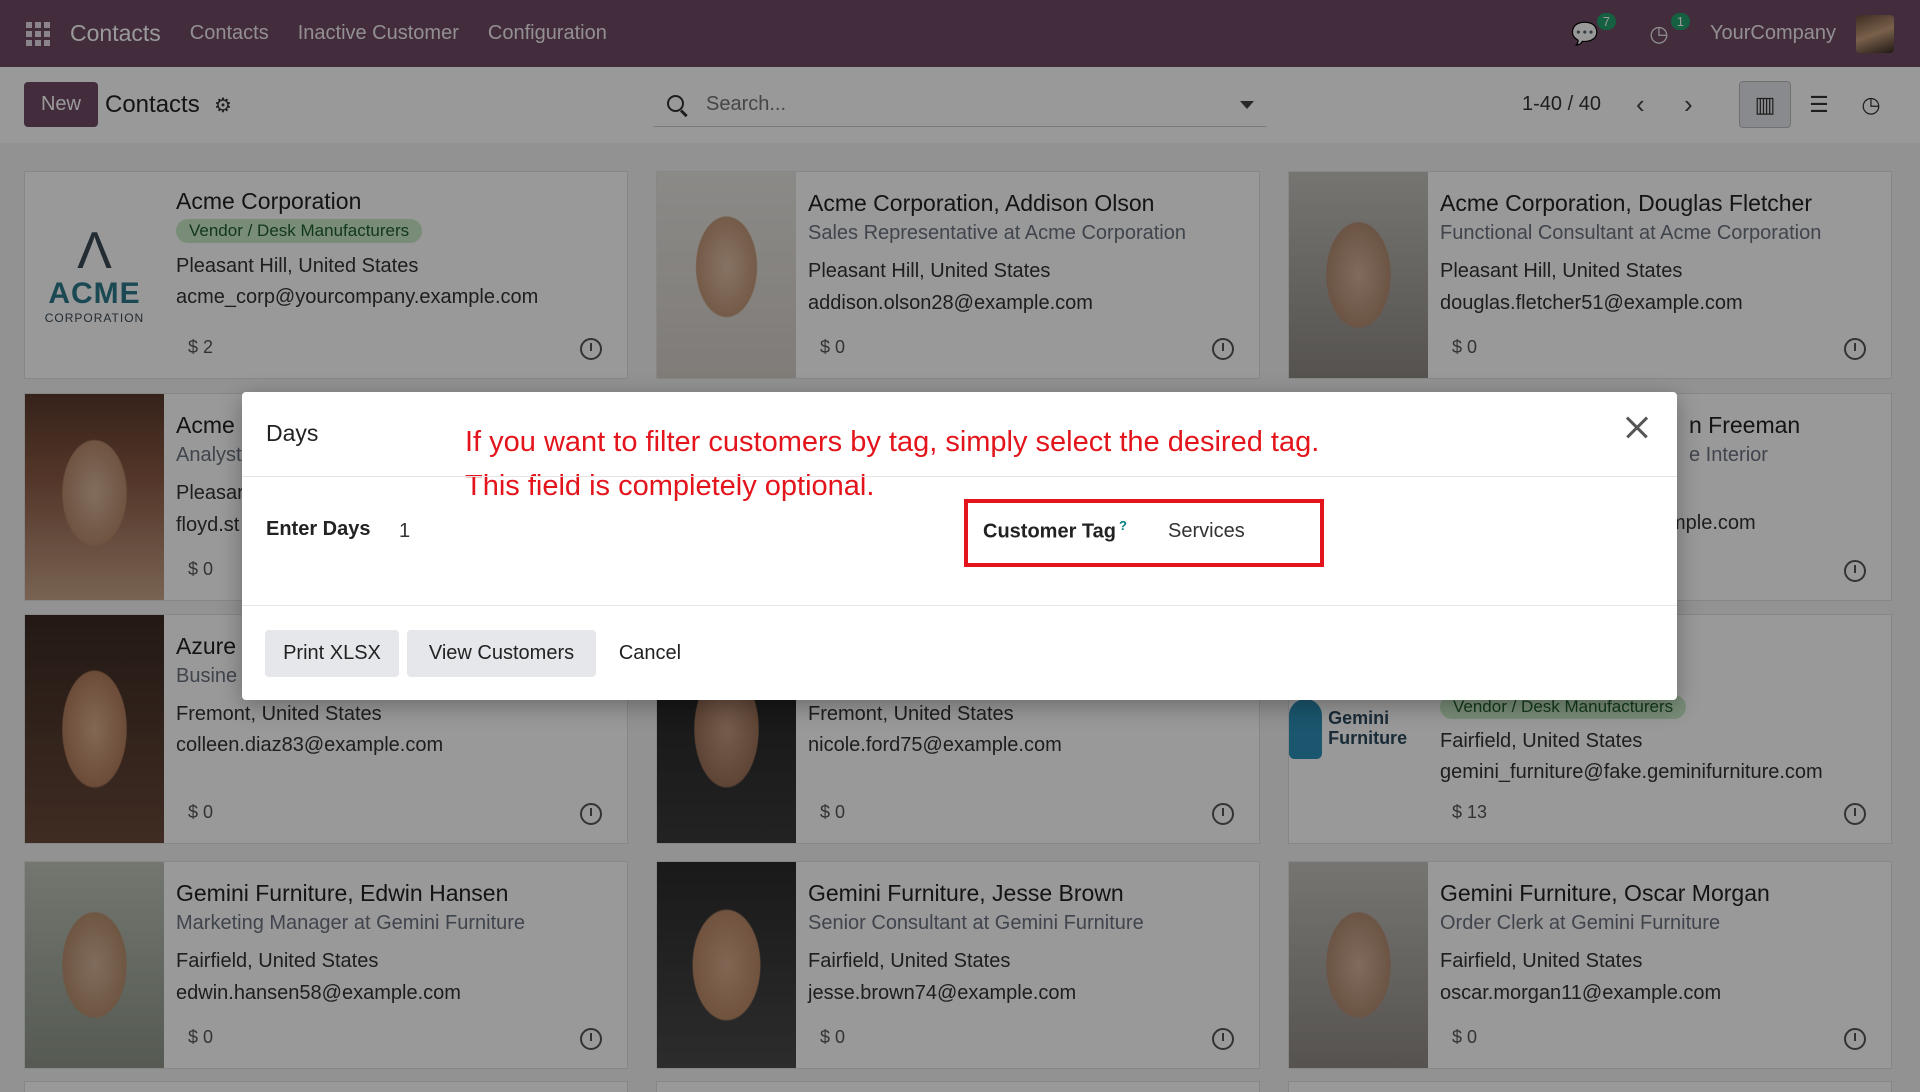 The height and width of the screenshot is (1092, 1920). What do you see at coordinates (670, 486) in the screenshot?
I see `annotation-line-2: This field is completely optional.` at bounding box center [670, 486].